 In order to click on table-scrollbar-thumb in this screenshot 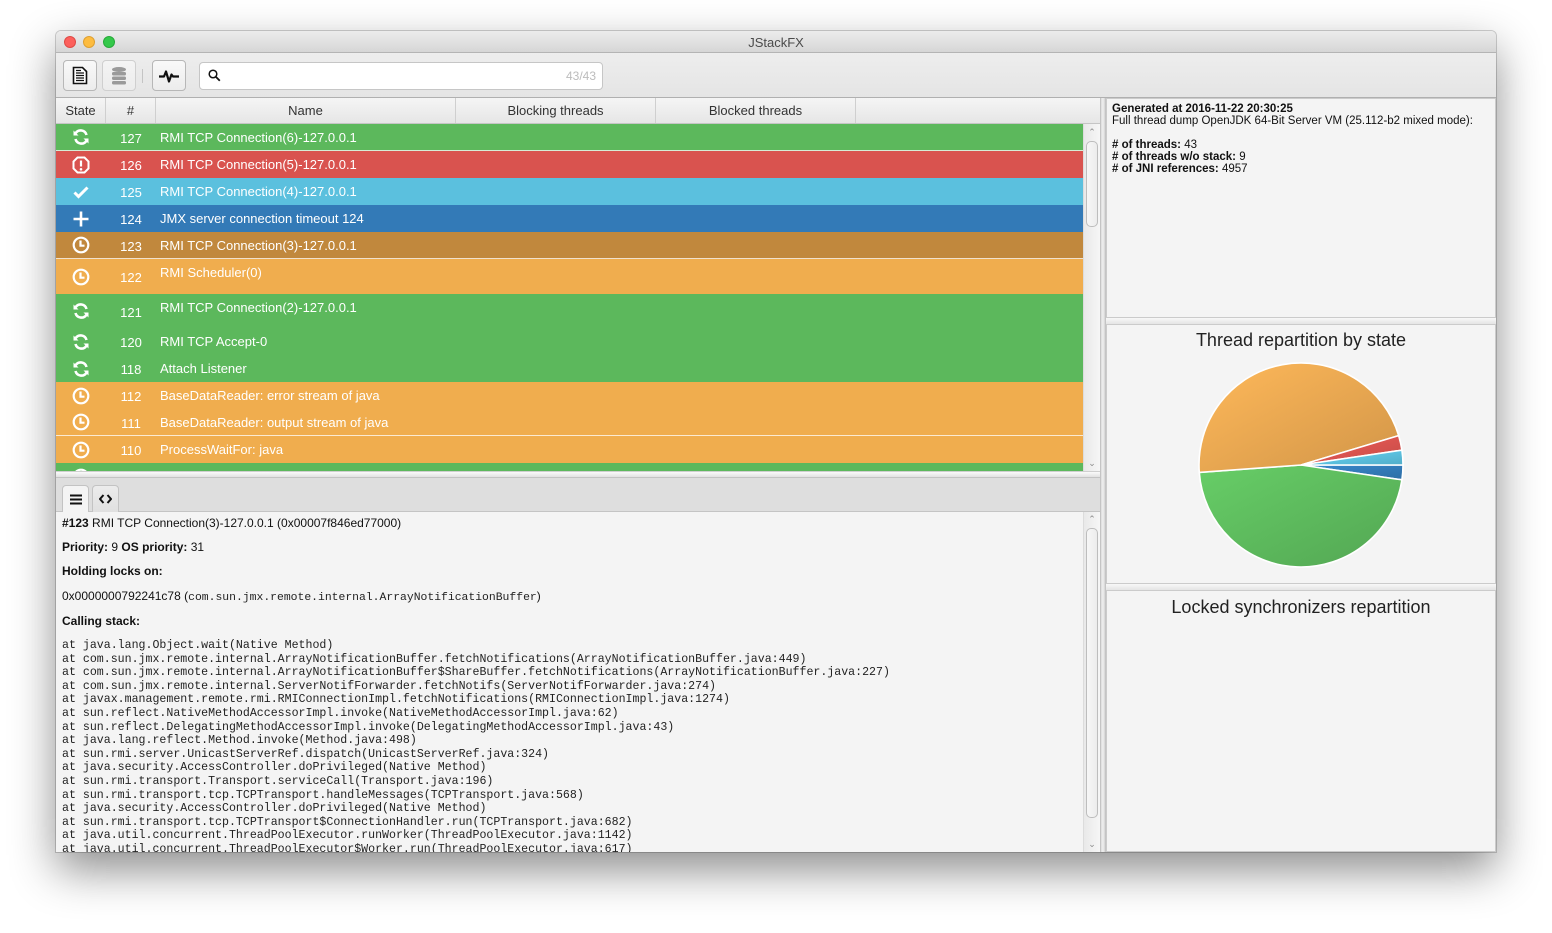, I will do `click(1092, 184)`.